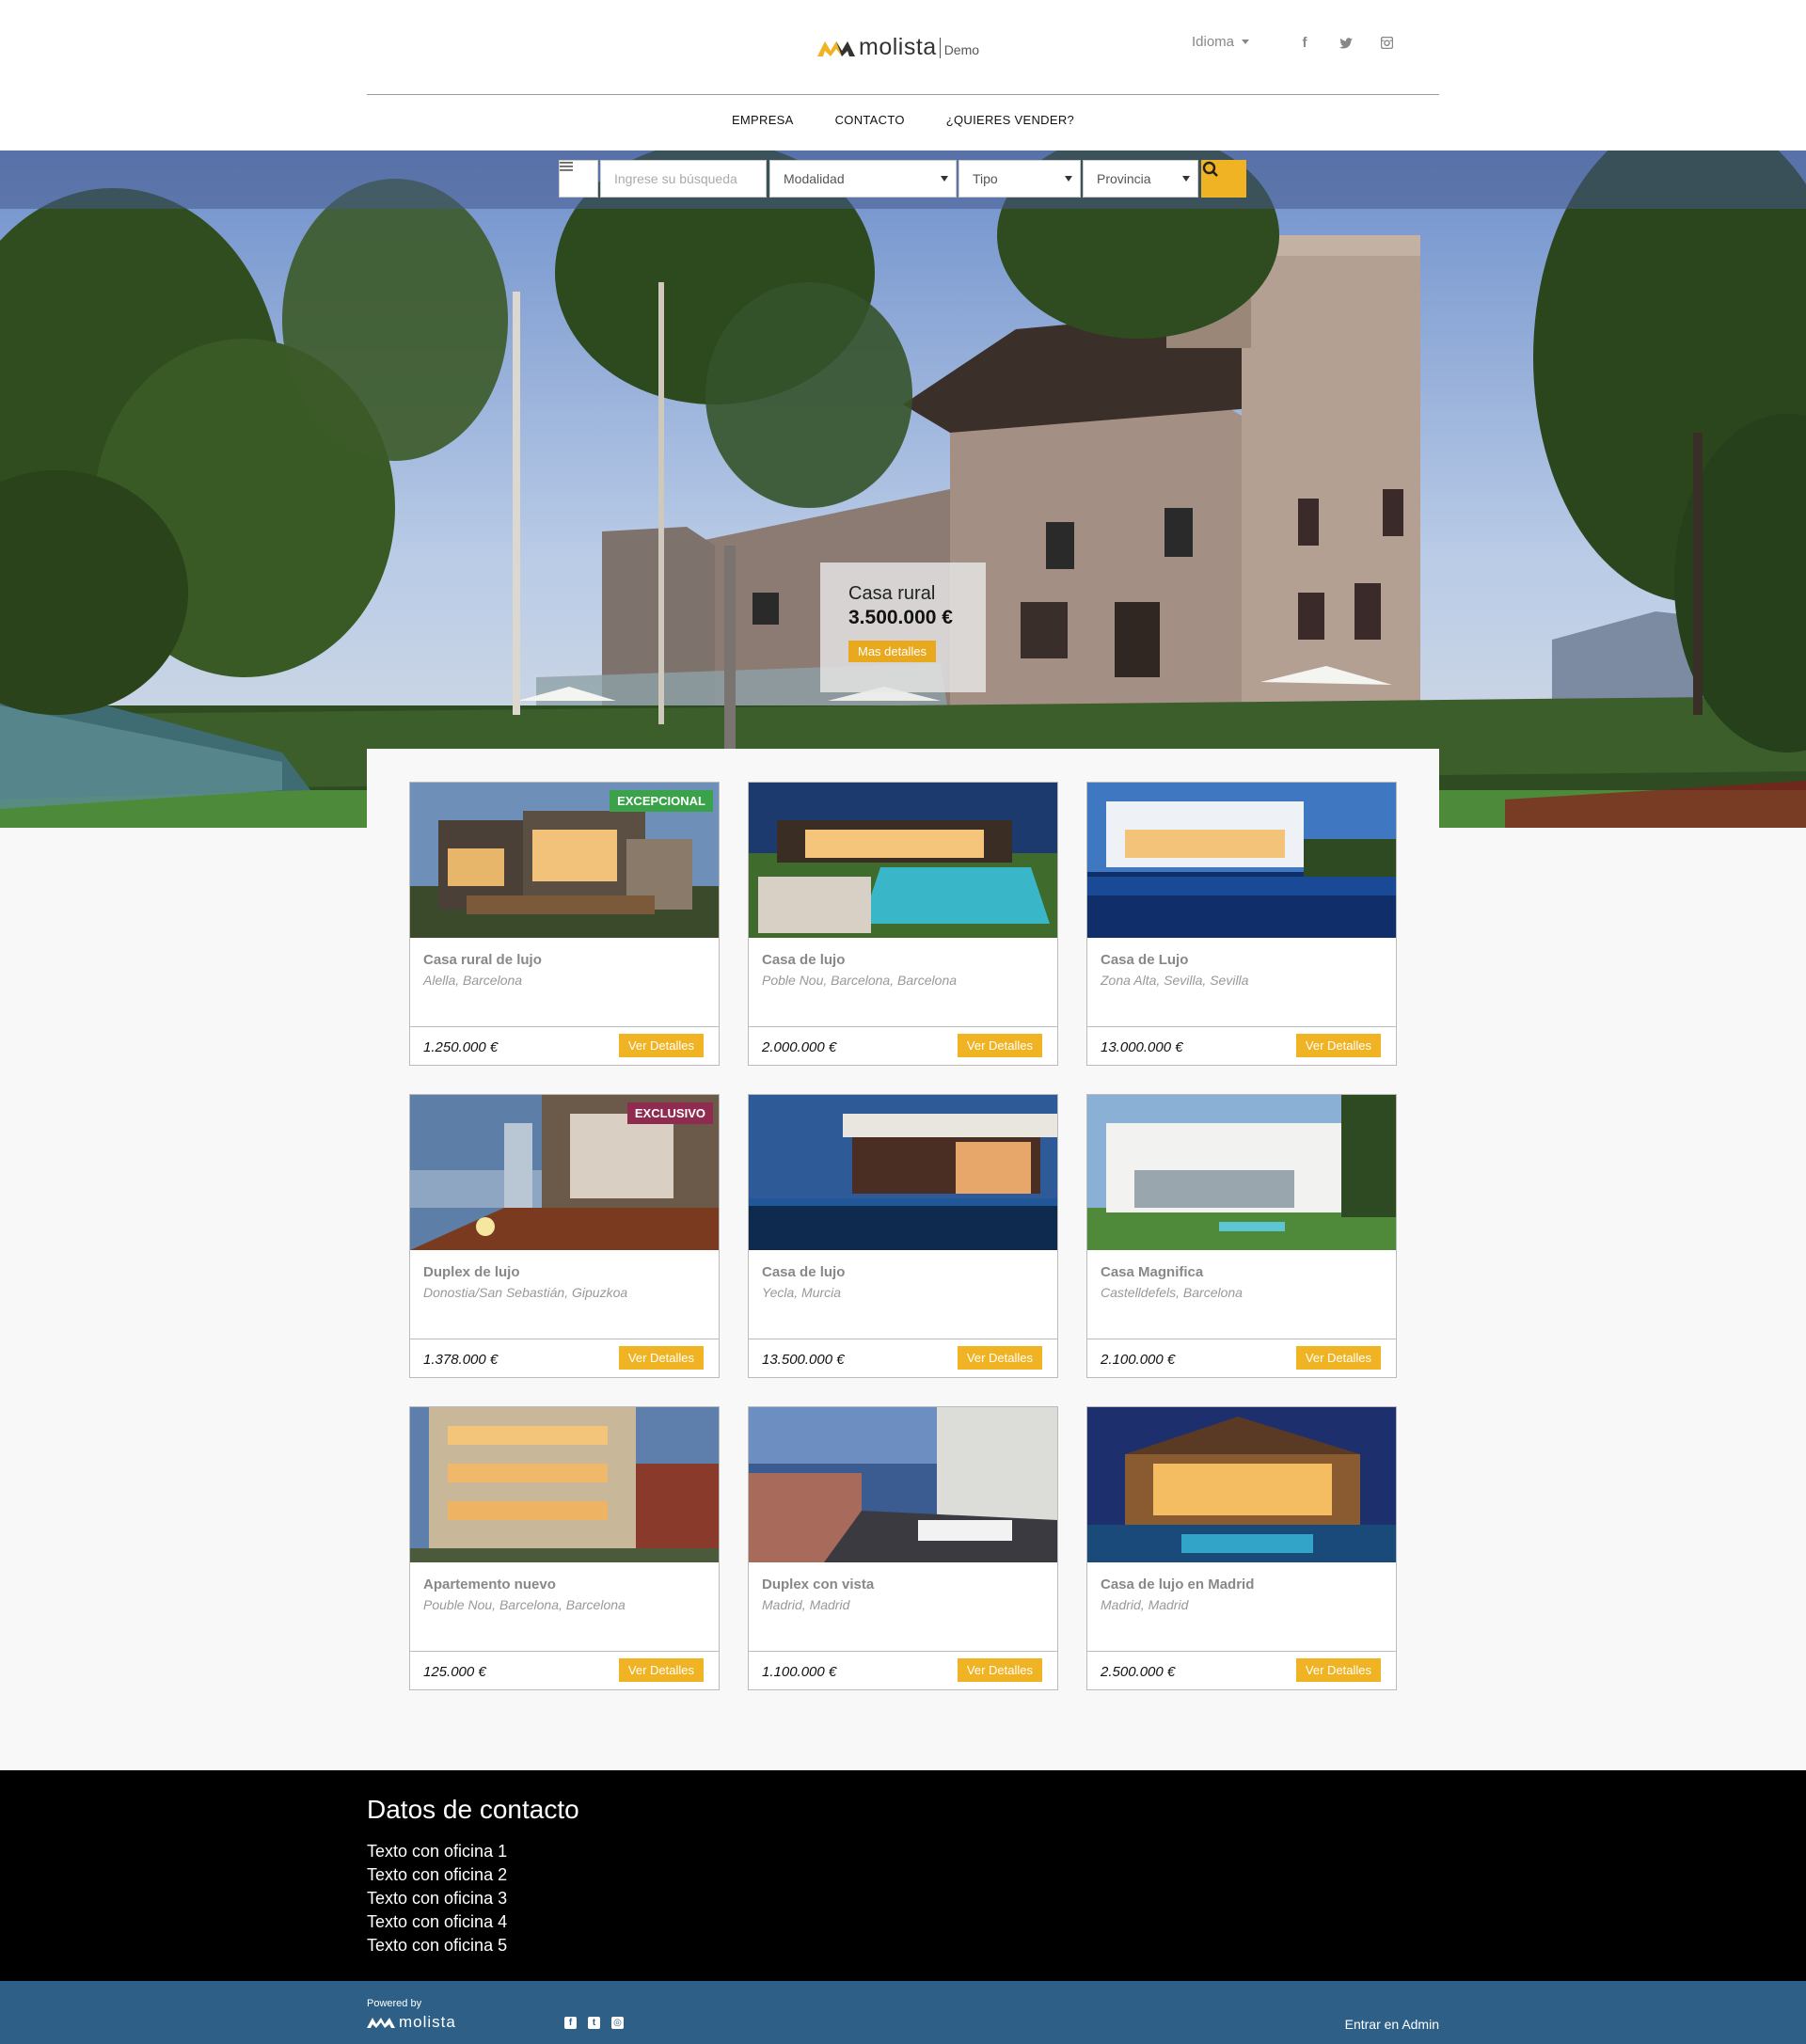  What do you see at coordinates (898, 47) in the screenshot?
I see `site-logo: molista Demo` at bounding box center [898, 47].